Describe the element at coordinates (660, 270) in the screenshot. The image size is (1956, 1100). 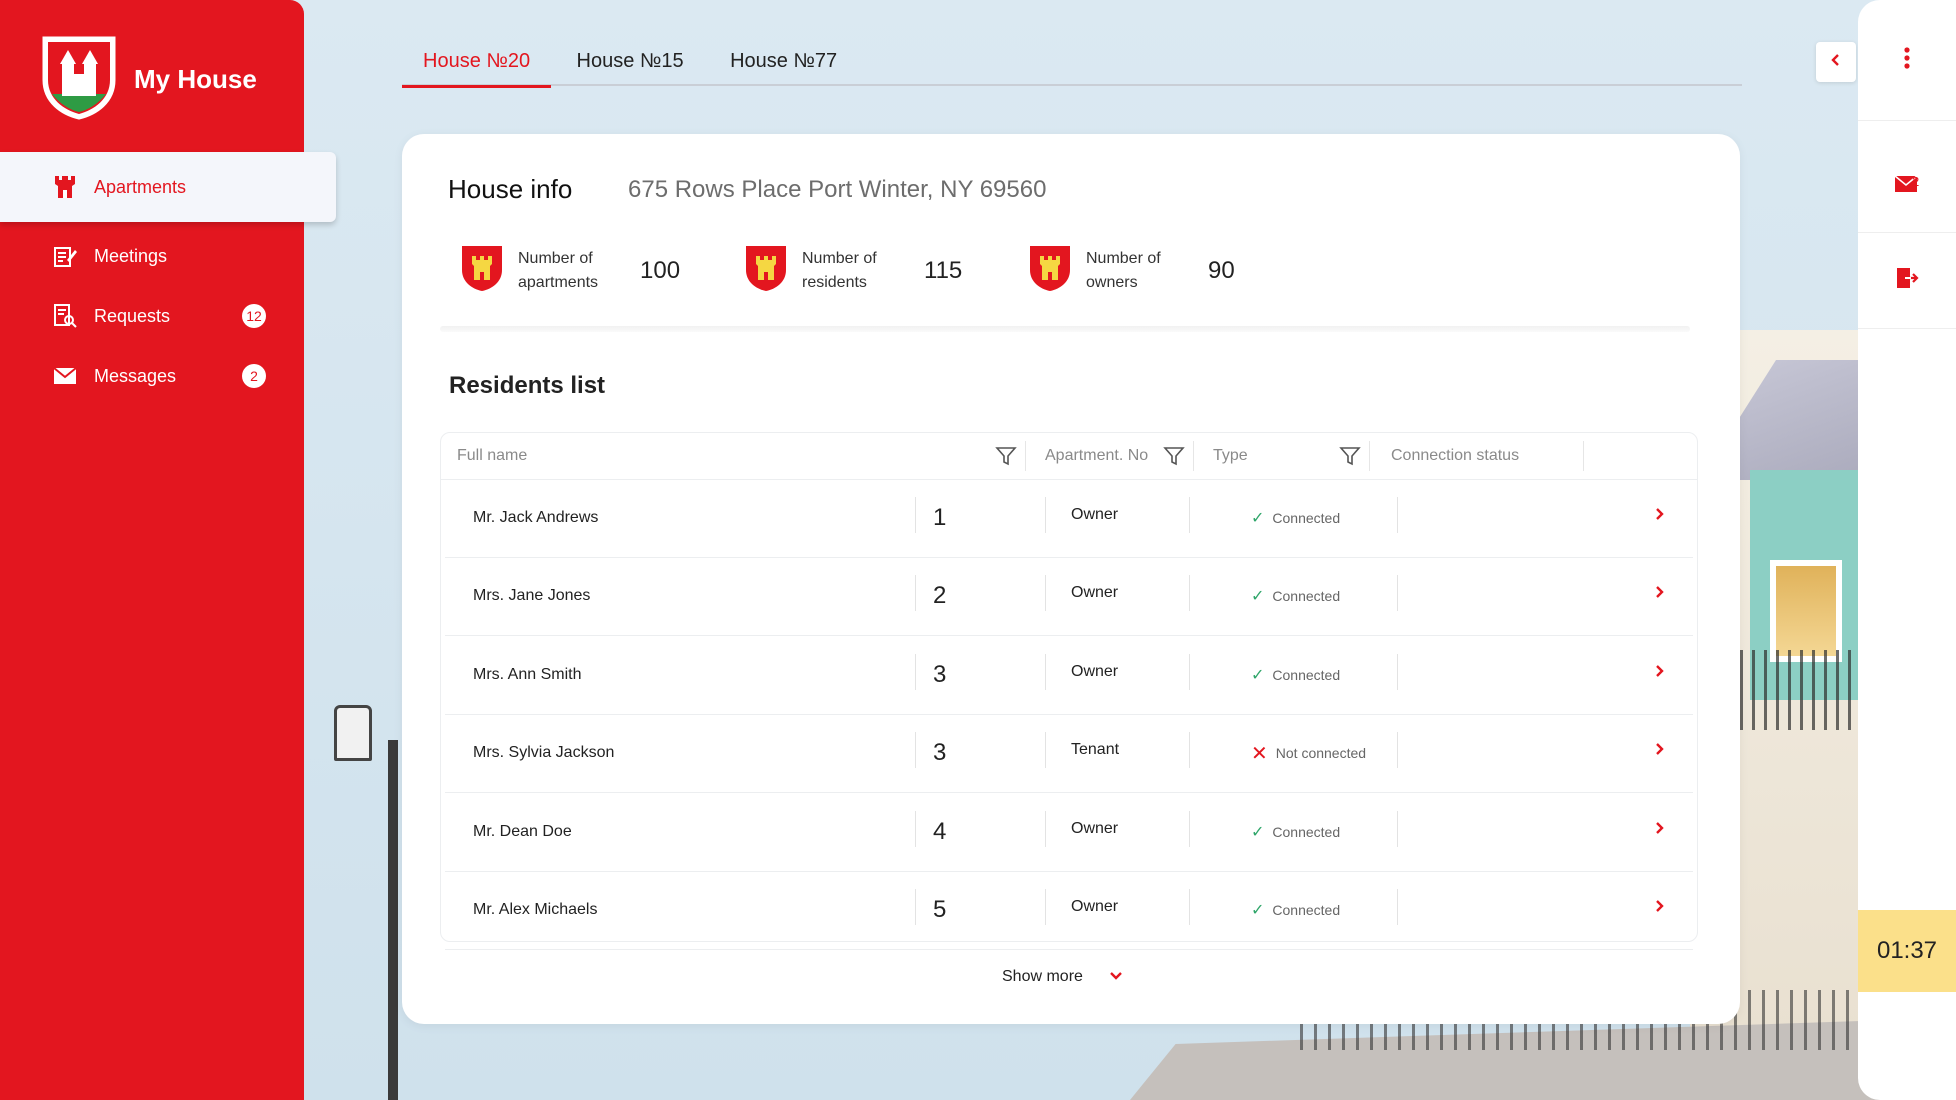
I see `stat-value: 100` at that location.